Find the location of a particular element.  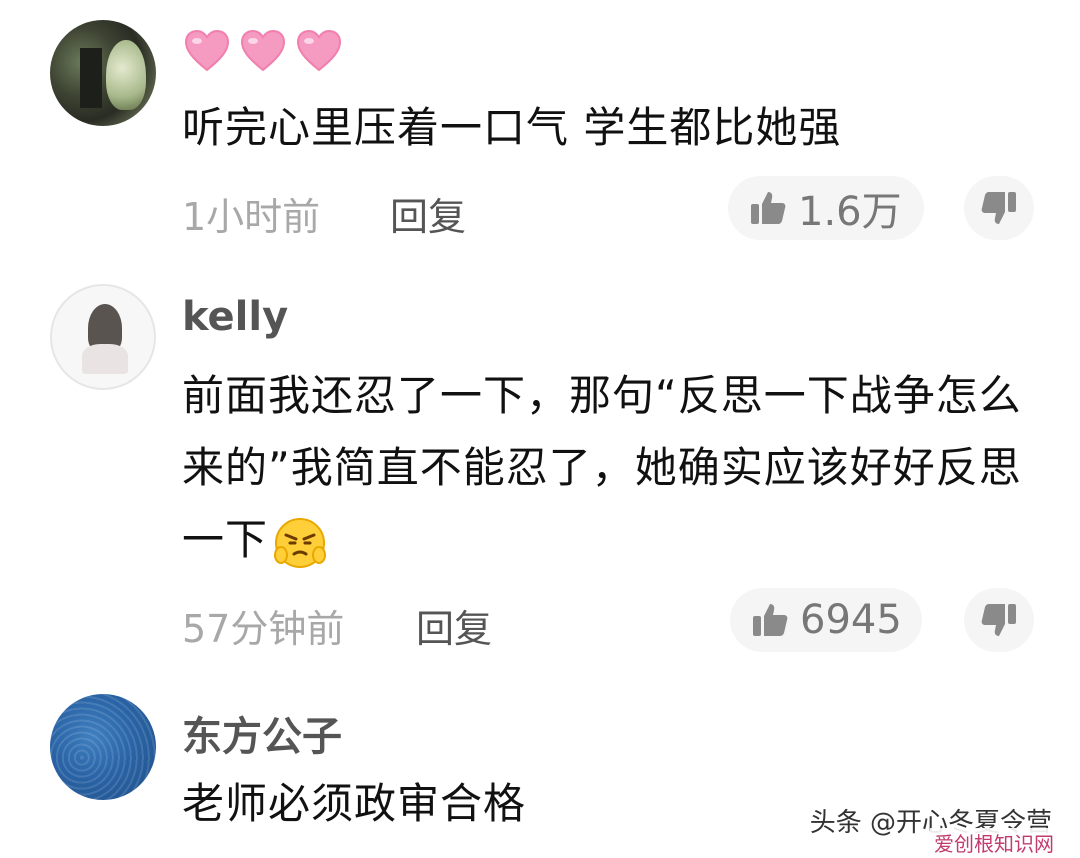

like-count: 1.6万 is located at coordinates (850, 212).